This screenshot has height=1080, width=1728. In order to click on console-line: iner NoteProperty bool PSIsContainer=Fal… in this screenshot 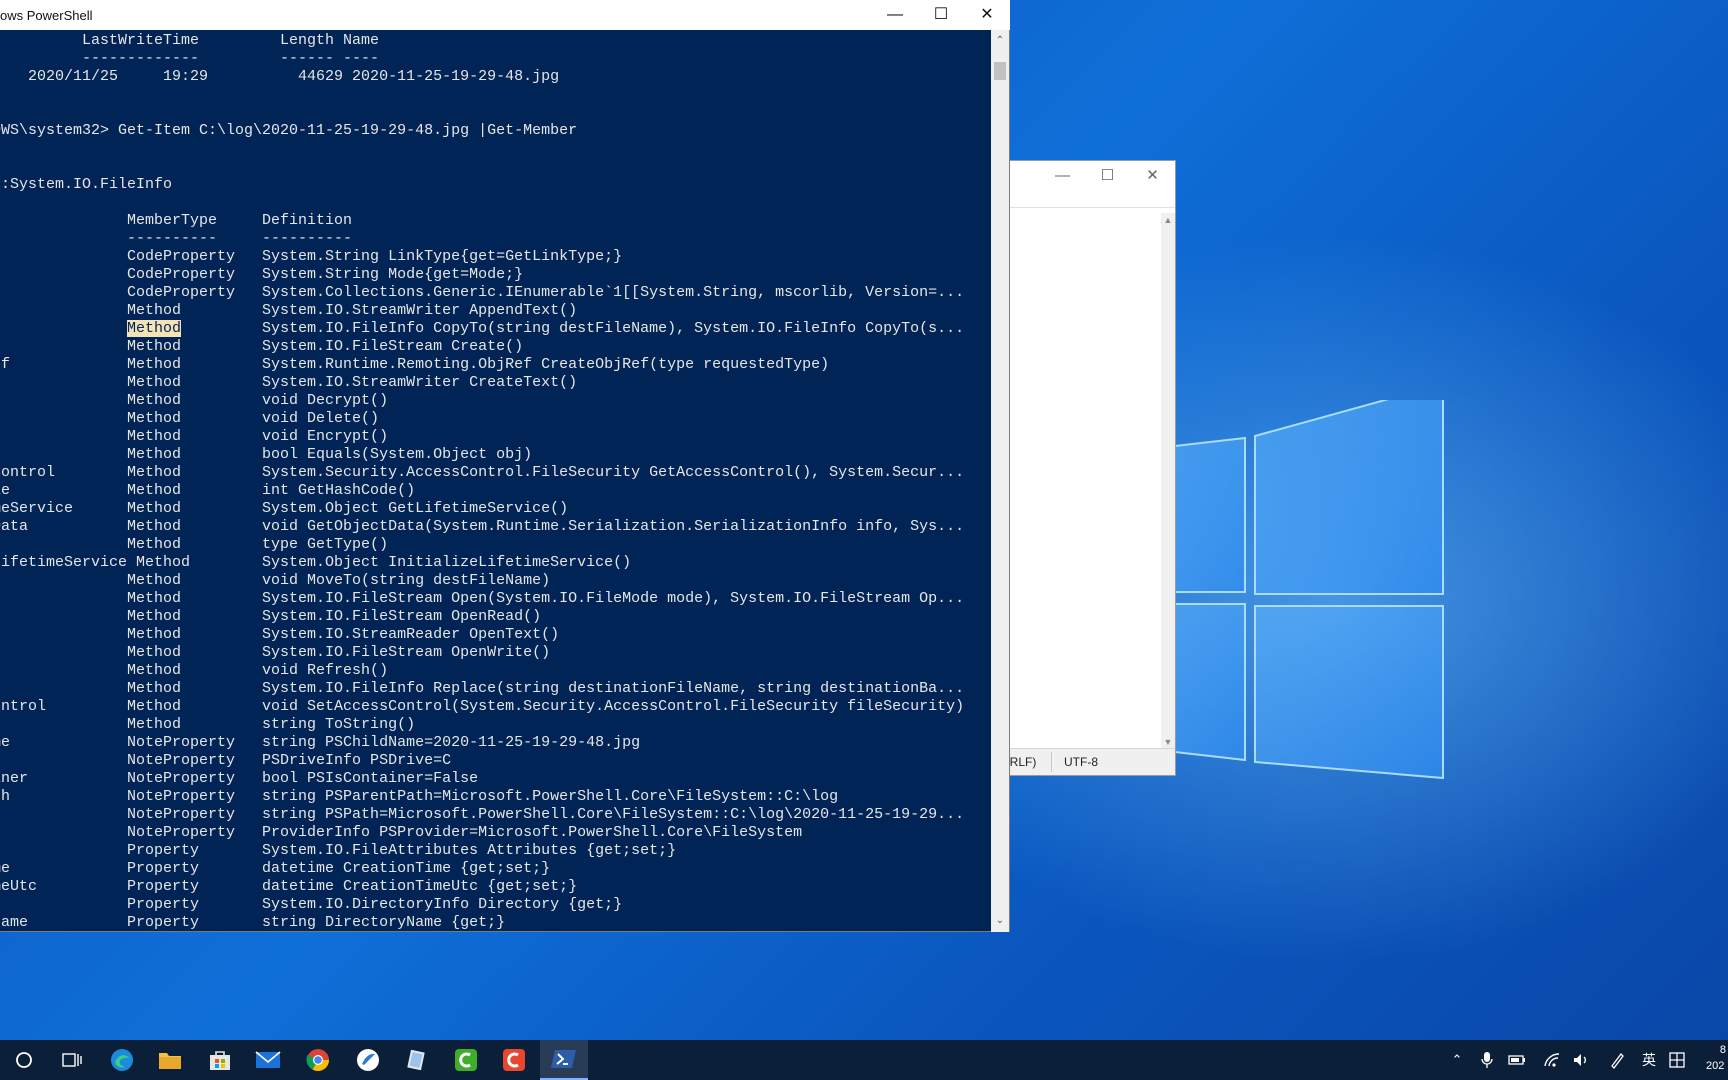, I will do `click(239, 778)`.